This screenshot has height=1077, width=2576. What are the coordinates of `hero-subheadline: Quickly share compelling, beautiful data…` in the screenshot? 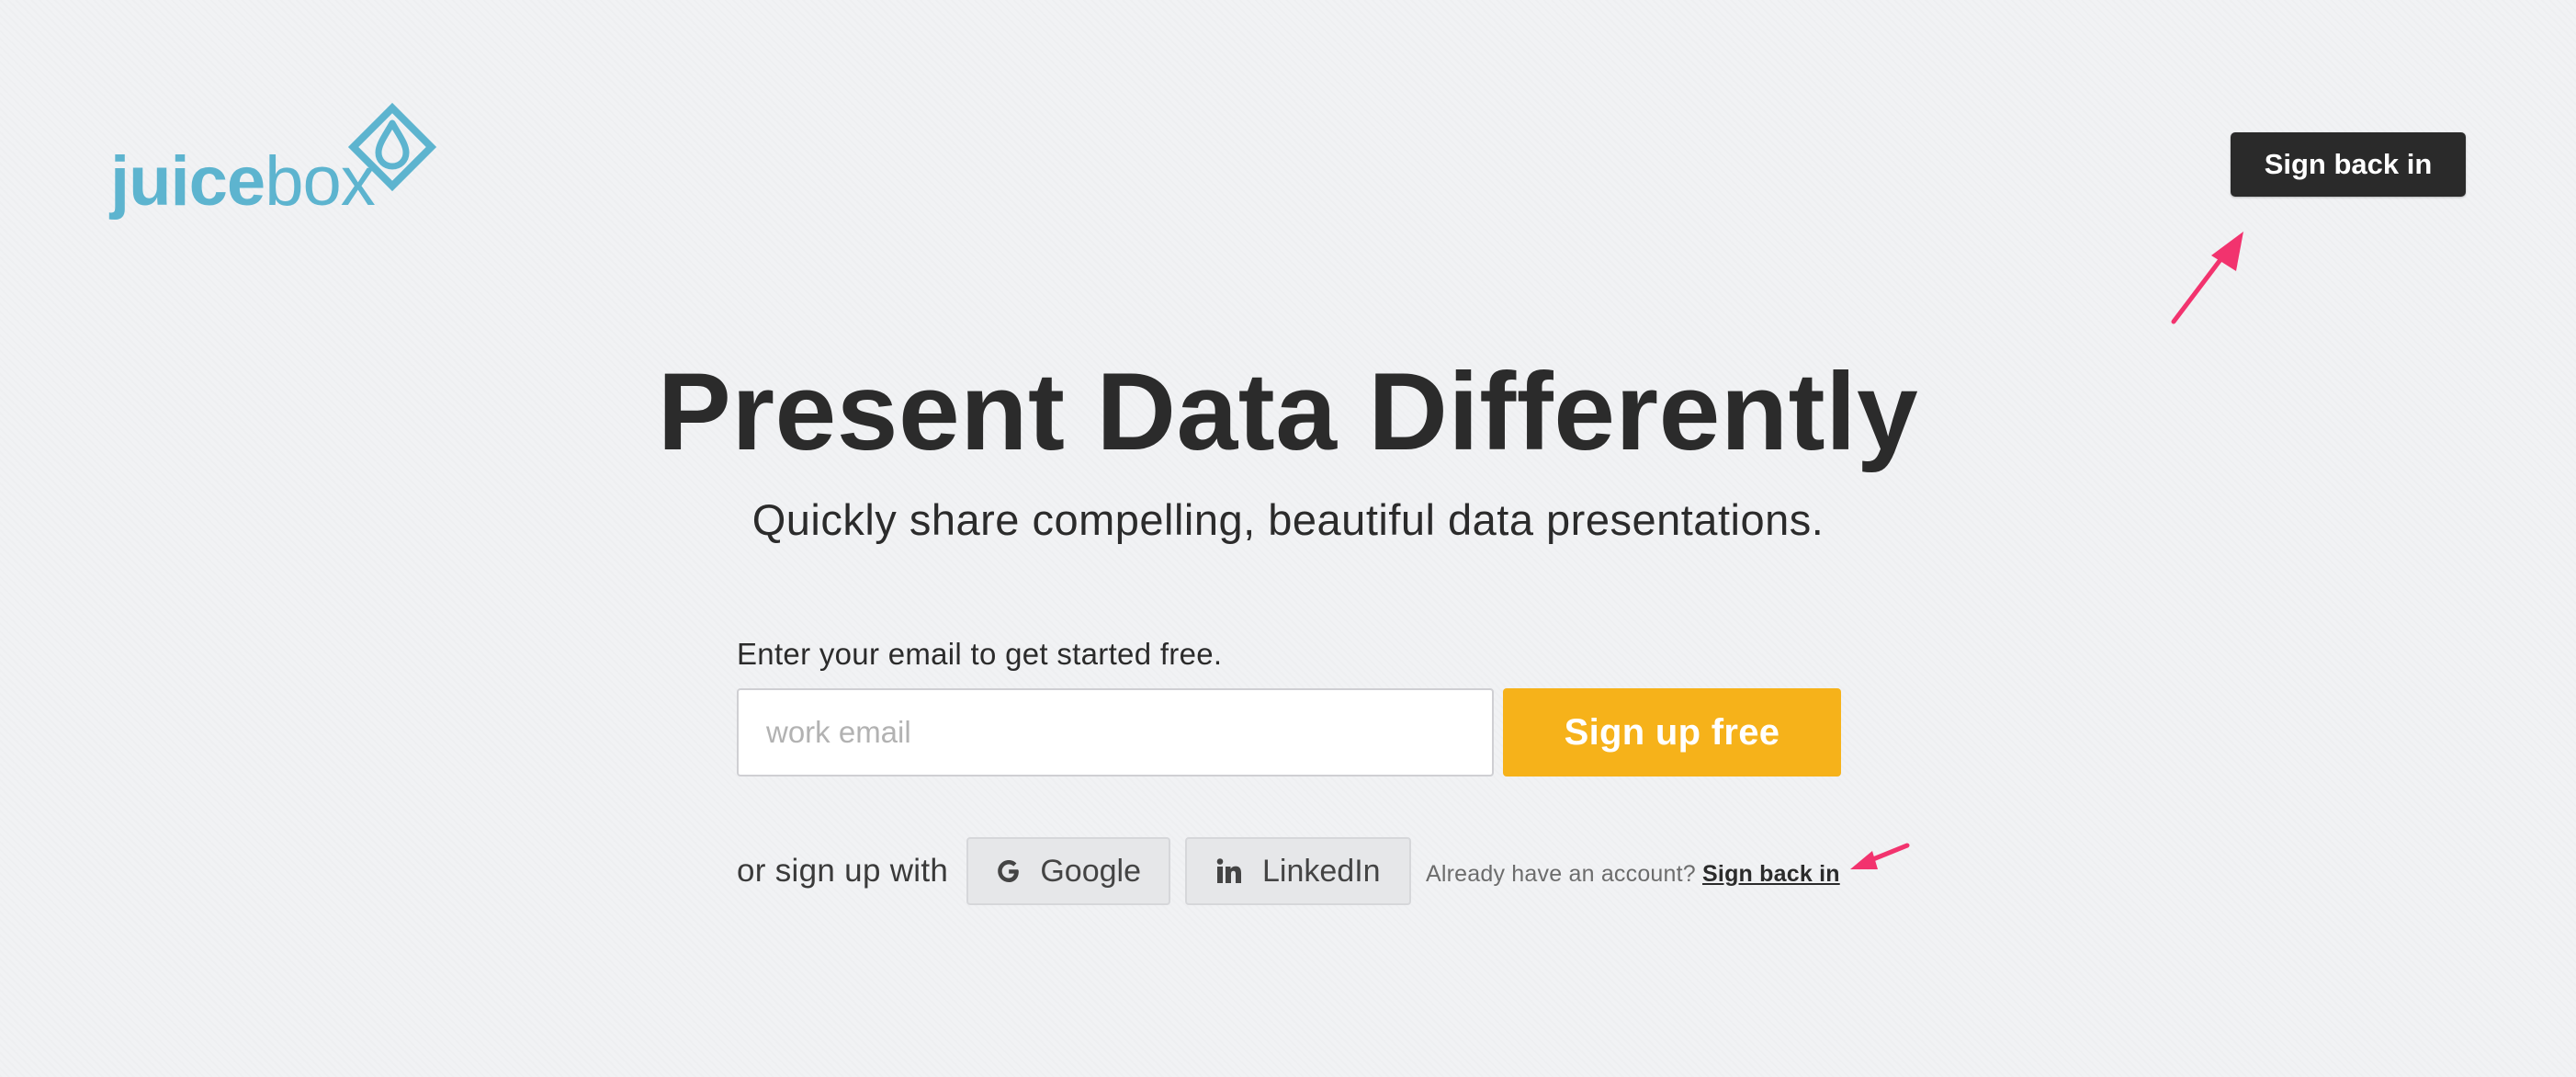 It's located at (1288, 519).